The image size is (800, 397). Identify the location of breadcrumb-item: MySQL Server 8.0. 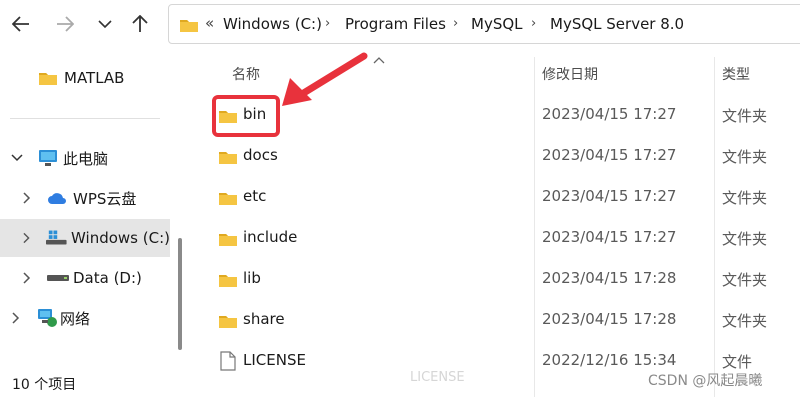
(617, 24).